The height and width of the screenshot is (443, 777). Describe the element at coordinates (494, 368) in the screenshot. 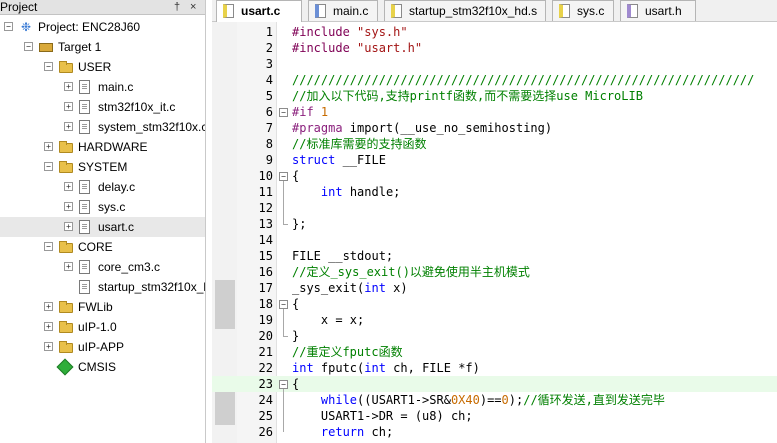

I see `code-line: 22 int fputc(int ch, FILE *f)` at that location.